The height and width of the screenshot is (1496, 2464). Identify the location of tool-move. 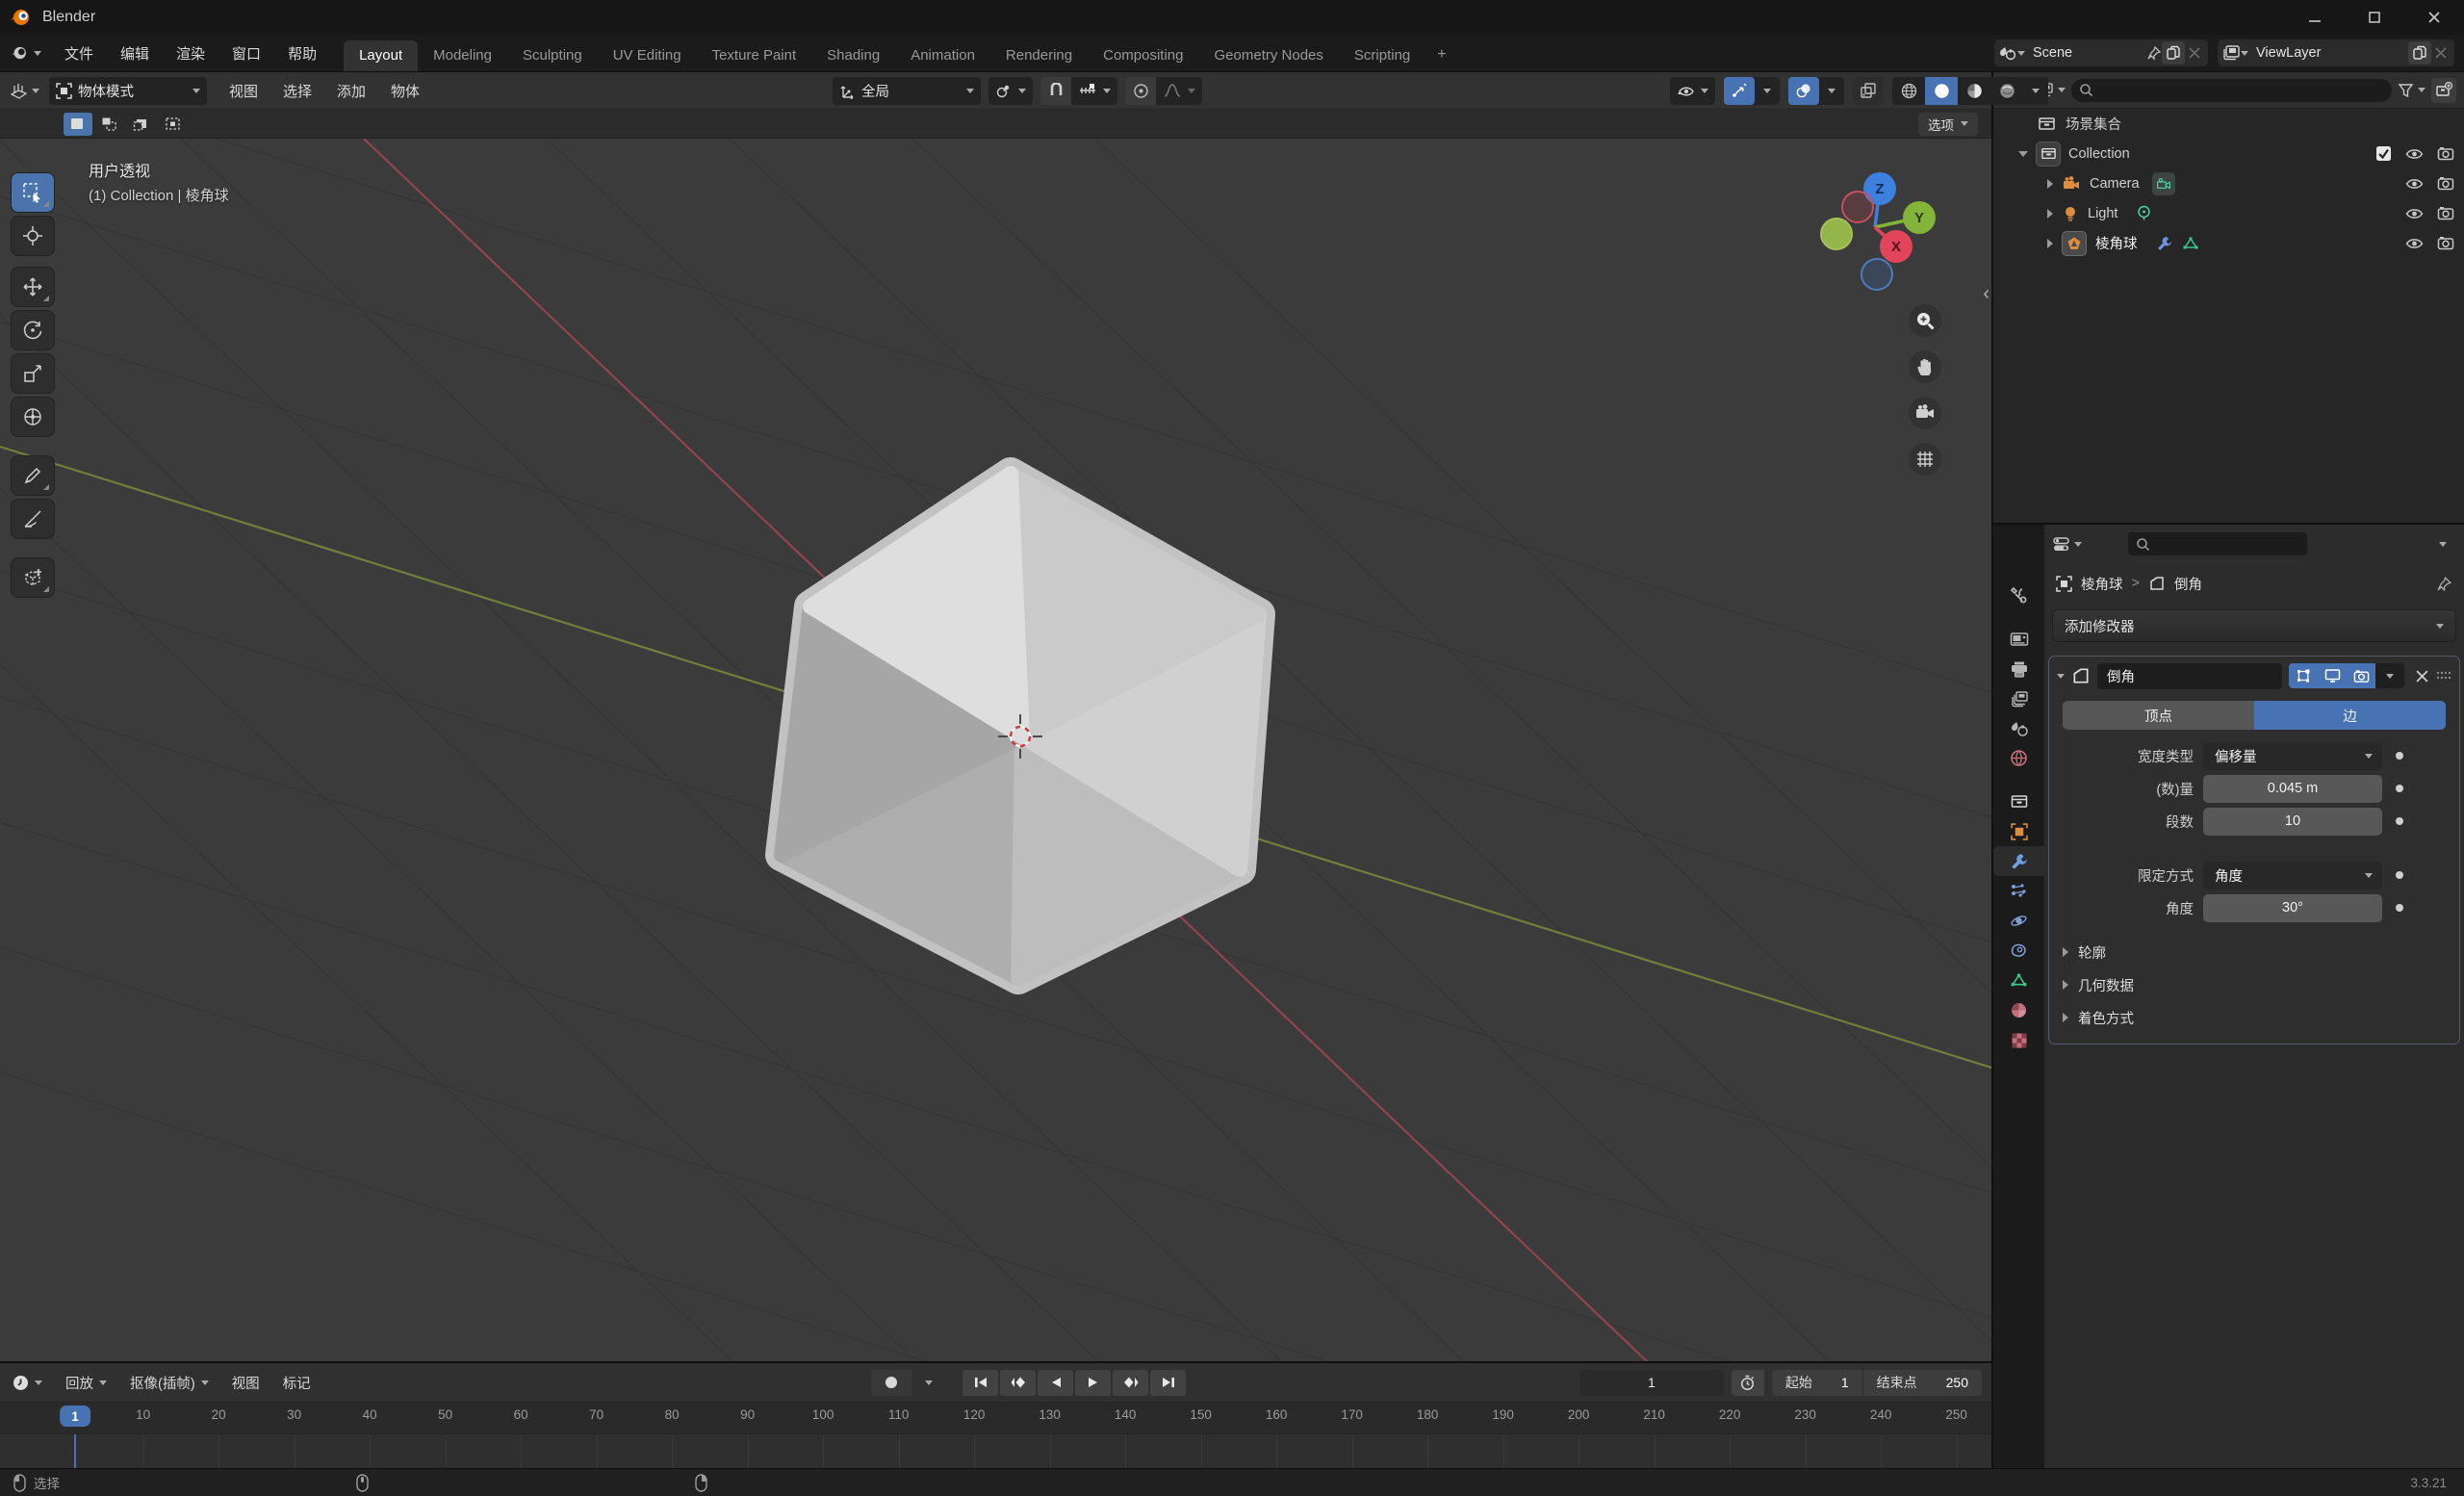
(33, 287).